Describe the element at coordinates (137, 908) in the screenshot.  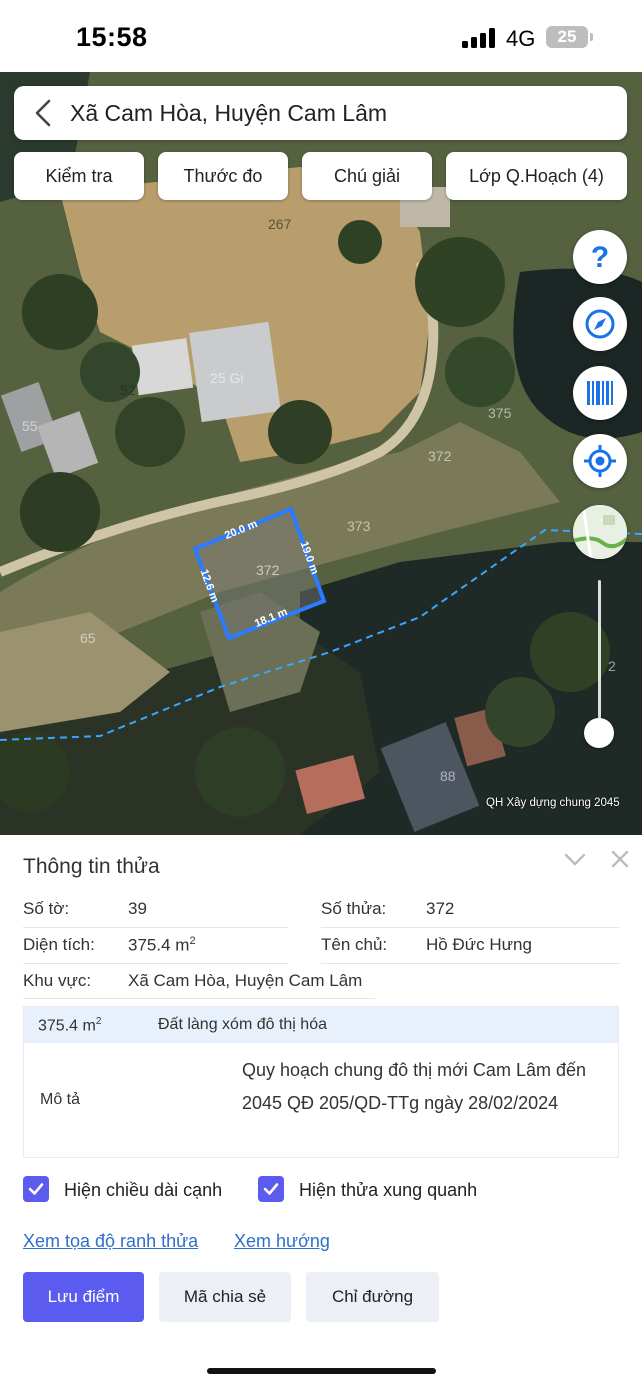
I see `sheet-number-value: 39` at that location.